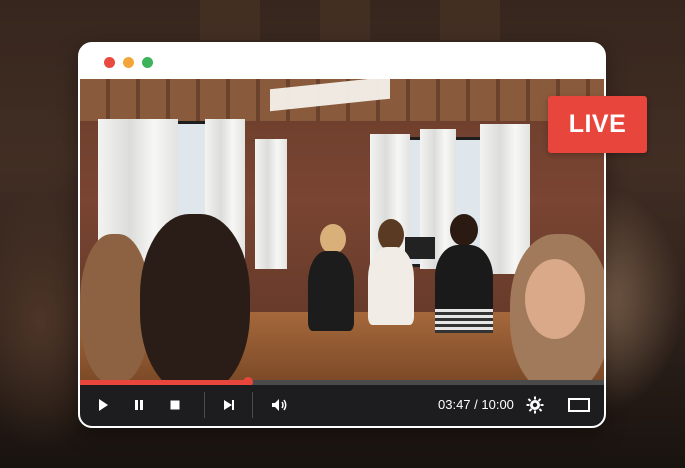 This screenshot has width=685, height=468. What do you see at coordinates (229, 405) in the screenshot?
I see `skip-next-icon` at bounding box center [229, 405].